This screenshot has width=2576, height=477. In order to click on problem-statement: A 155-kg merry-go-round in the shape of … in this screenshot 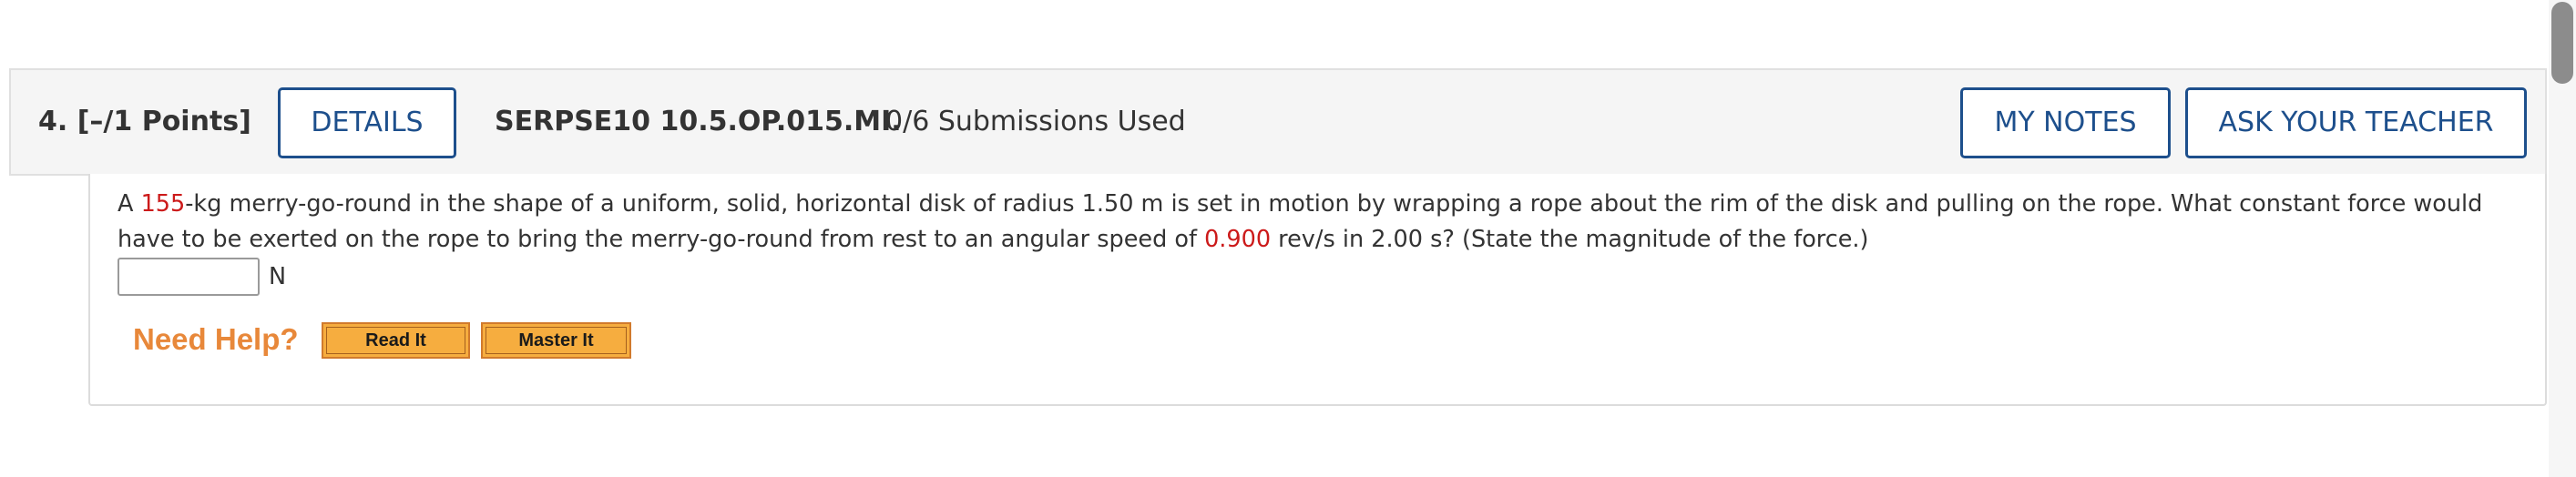, I will do `click(1315, 222)`.